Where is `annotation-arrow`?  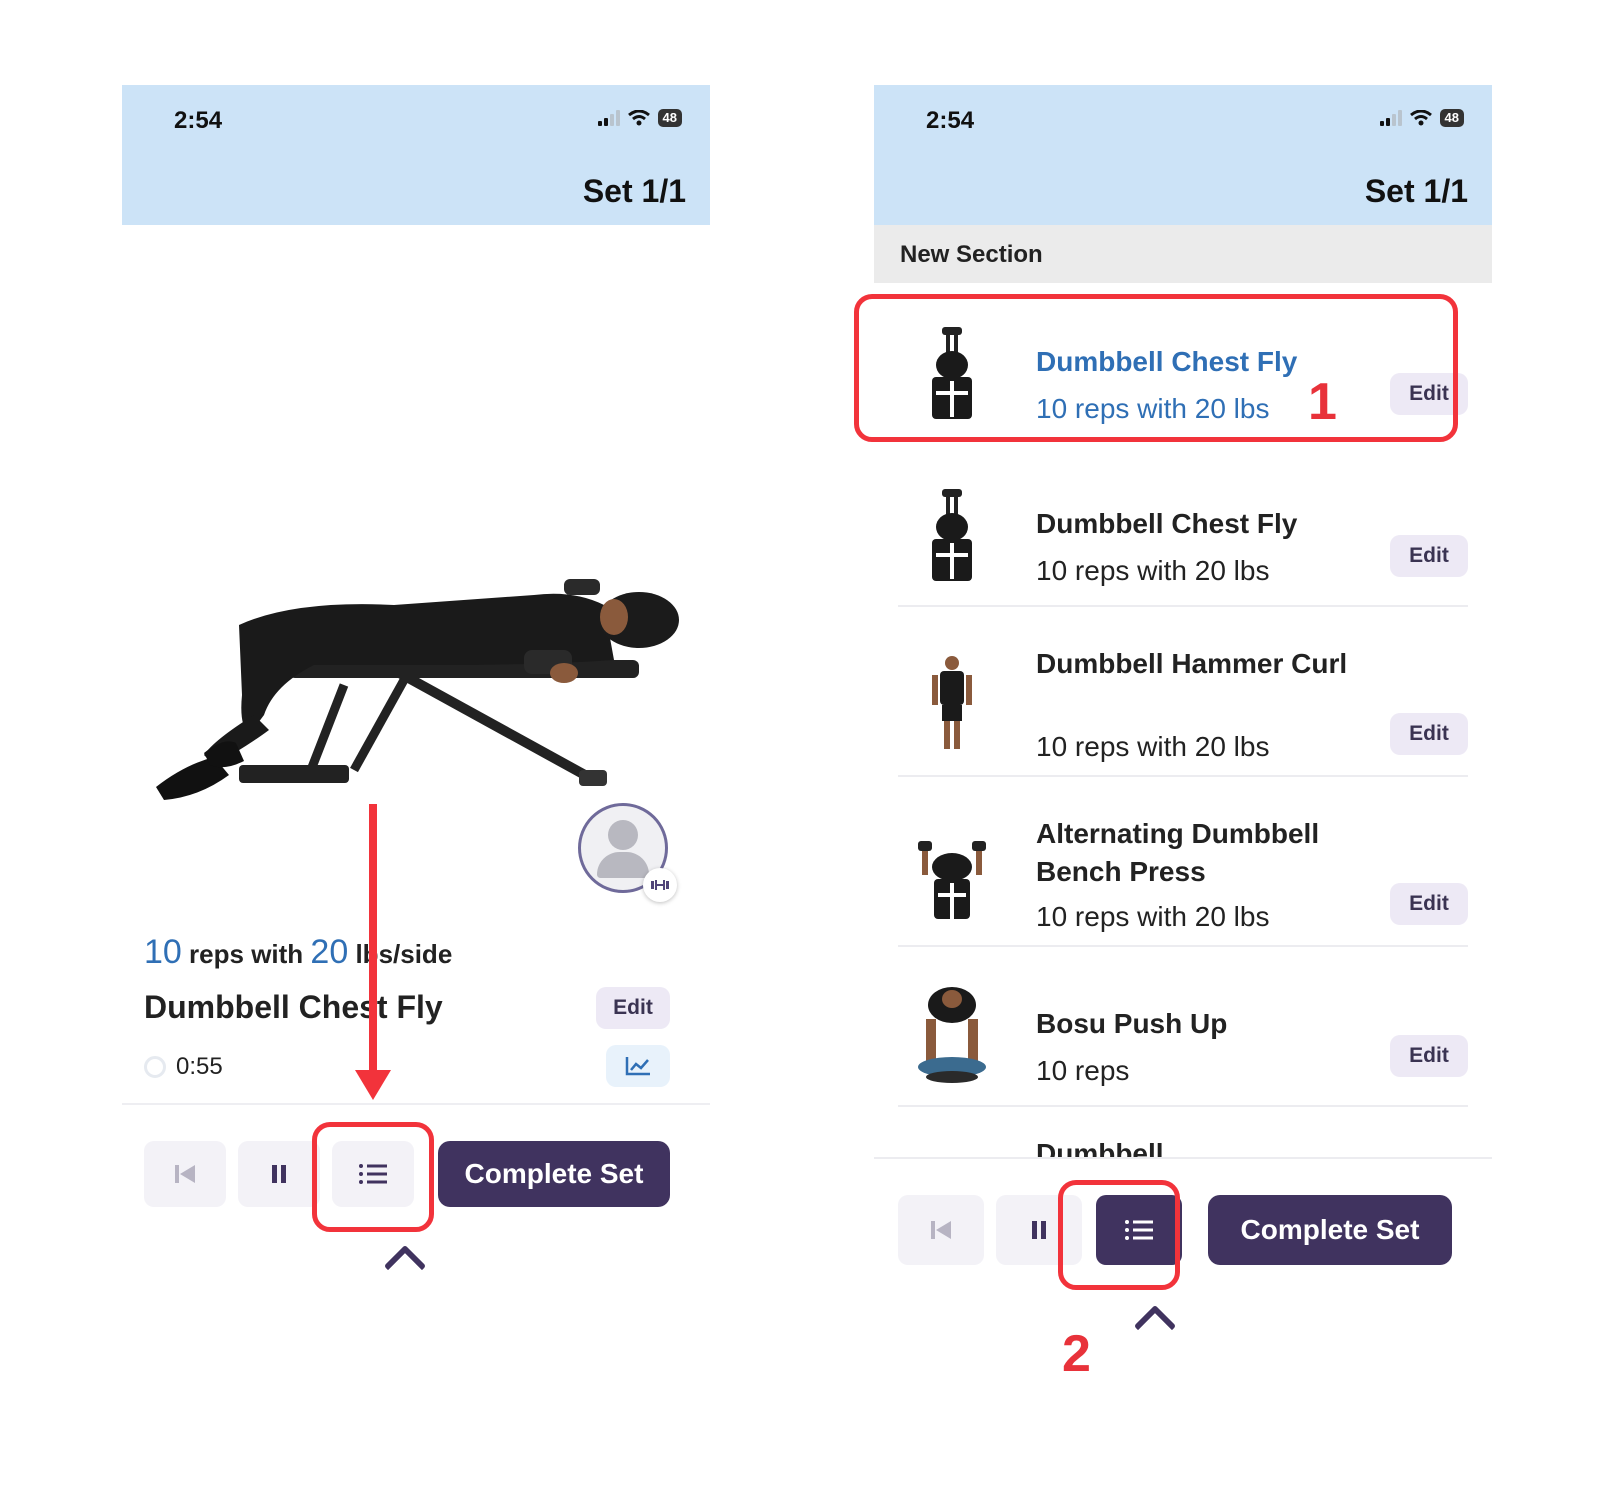
annotation-arrow is located at coordinates (373, 939).